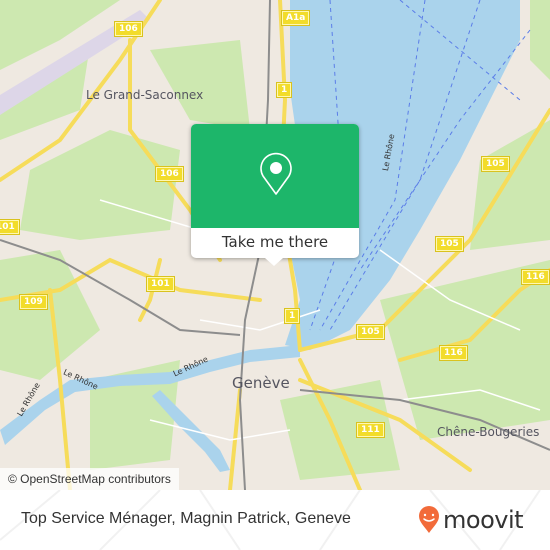  What do you see at coordinates (145, 95) in the screenshot?
I see `place-label-grand-saconnex: Le Grand-Saconnex` at bounding box center [145, 95].